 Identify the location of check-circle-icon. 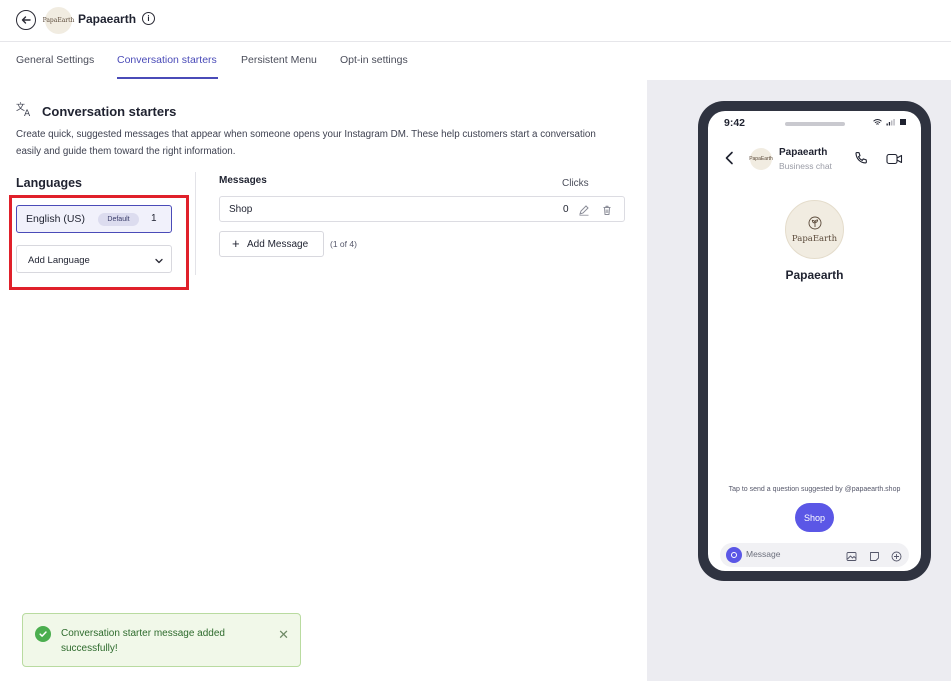
(43, 634).